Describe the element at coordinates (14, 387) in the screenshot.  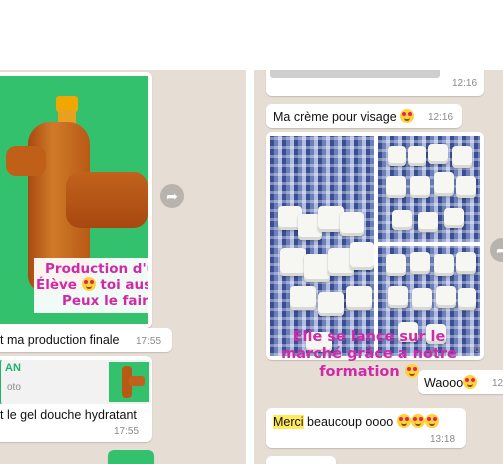
I see `quoted-type: oto` at that location.